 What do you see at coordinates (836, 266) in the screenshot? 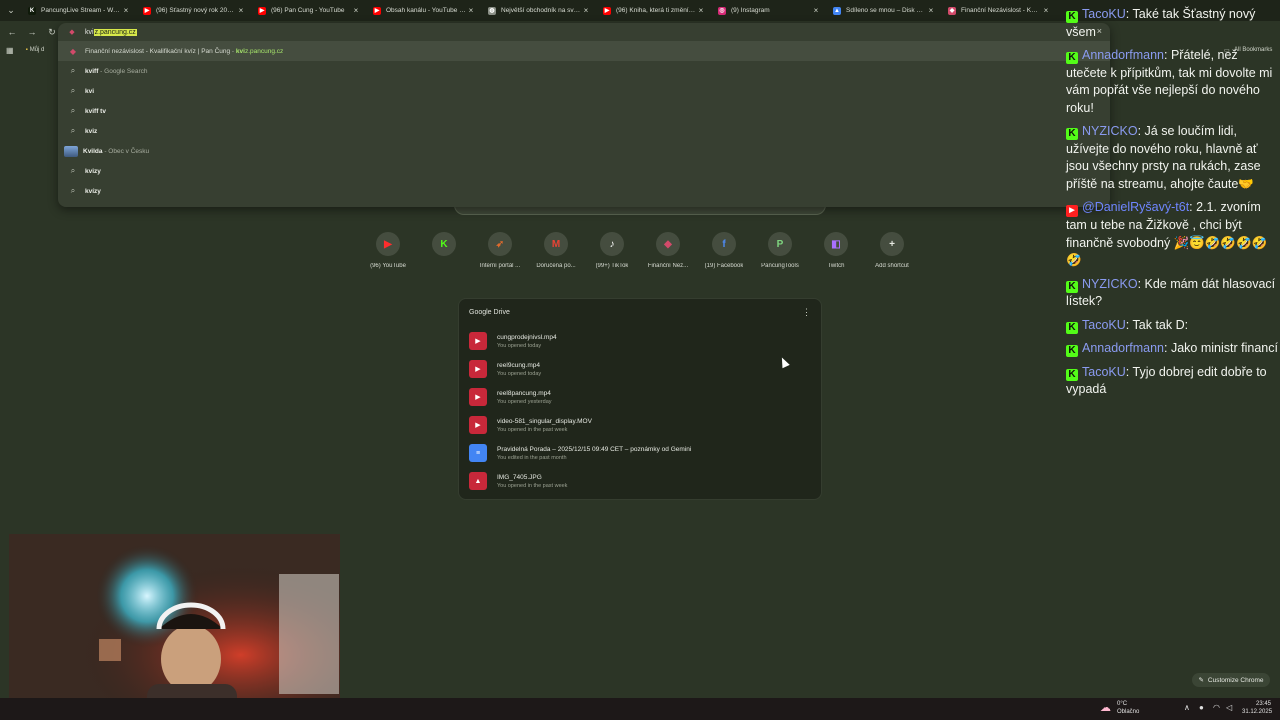
I see `shortcut-label: Twitch` at bounding box center [836, 266].